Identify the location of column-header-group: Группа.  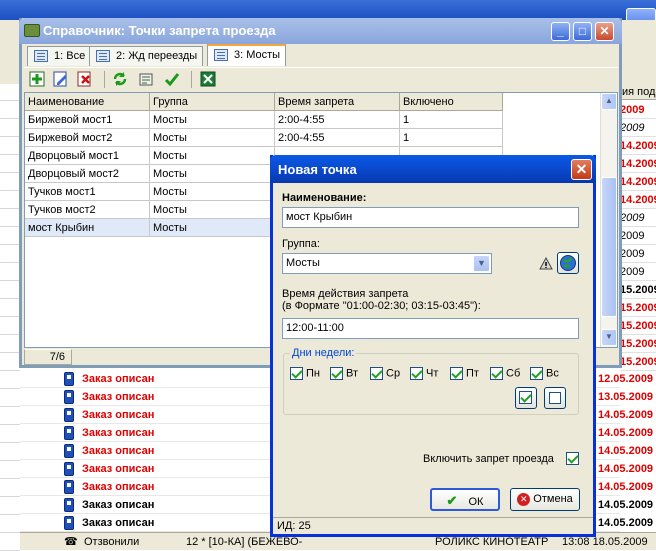
(212, 102).